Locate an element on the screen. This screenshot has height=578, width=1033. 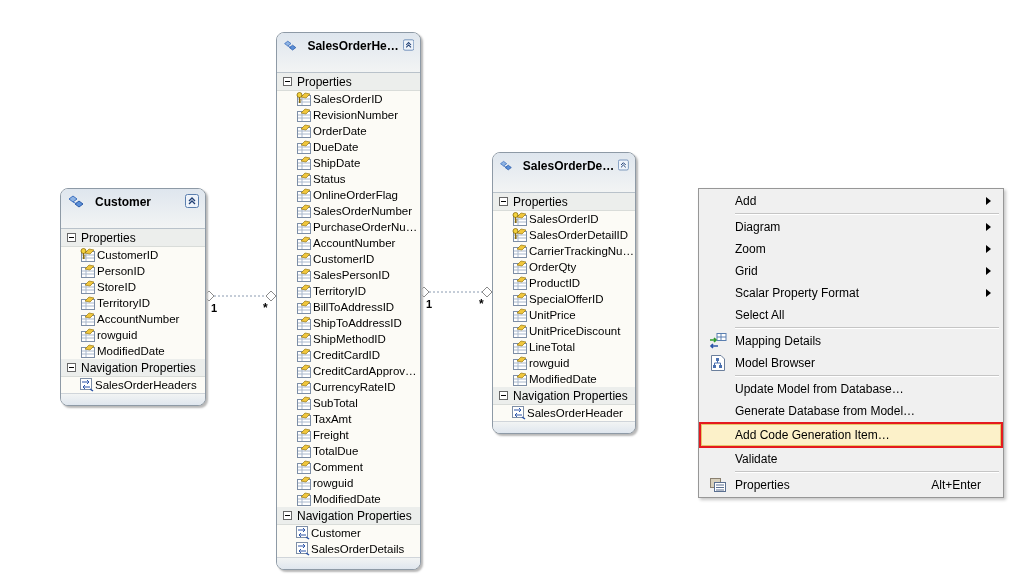
entity-property: ShipToAddressID is located at coordinates (357, 323).